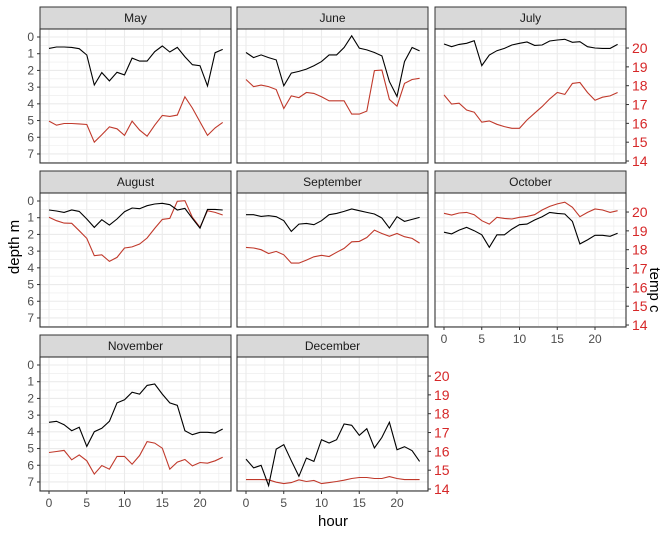 This screenshot has width=672, height=536. I want to click on panel-december: December 14 15 16 17 18 19 20 0 5 10 15 20, so click(343, 422).